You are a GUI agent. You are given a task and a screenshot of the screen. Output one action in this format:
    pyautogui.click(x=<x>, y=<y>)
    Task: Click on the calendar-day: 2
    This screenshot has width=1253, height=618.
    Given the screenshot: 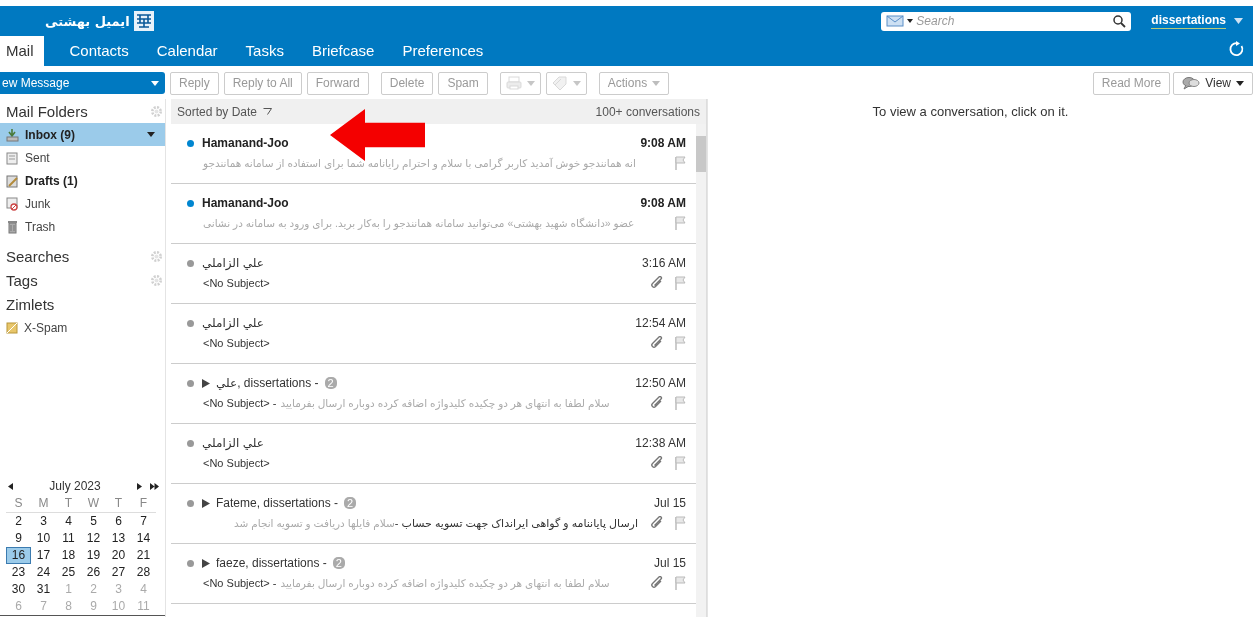 What is the action you would take?
    pyautogui.click(x=18, y=521)
    